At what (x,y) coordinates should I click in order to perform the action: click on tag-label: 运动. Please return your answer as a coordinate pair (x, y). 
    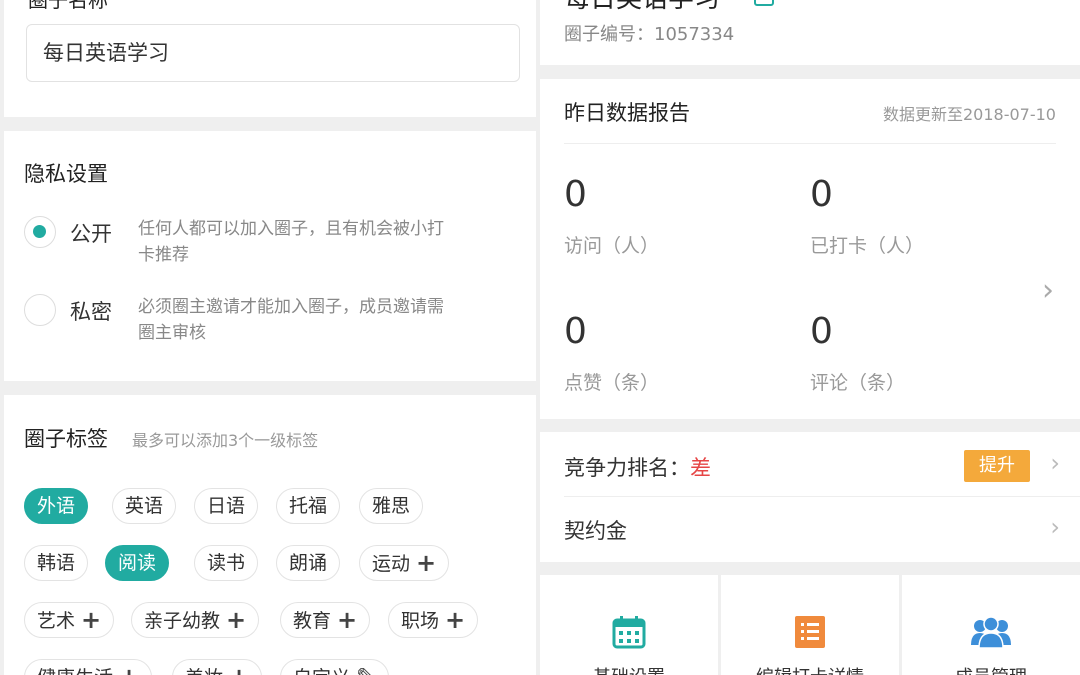
    Looking at the image, I should click on (391, 564).